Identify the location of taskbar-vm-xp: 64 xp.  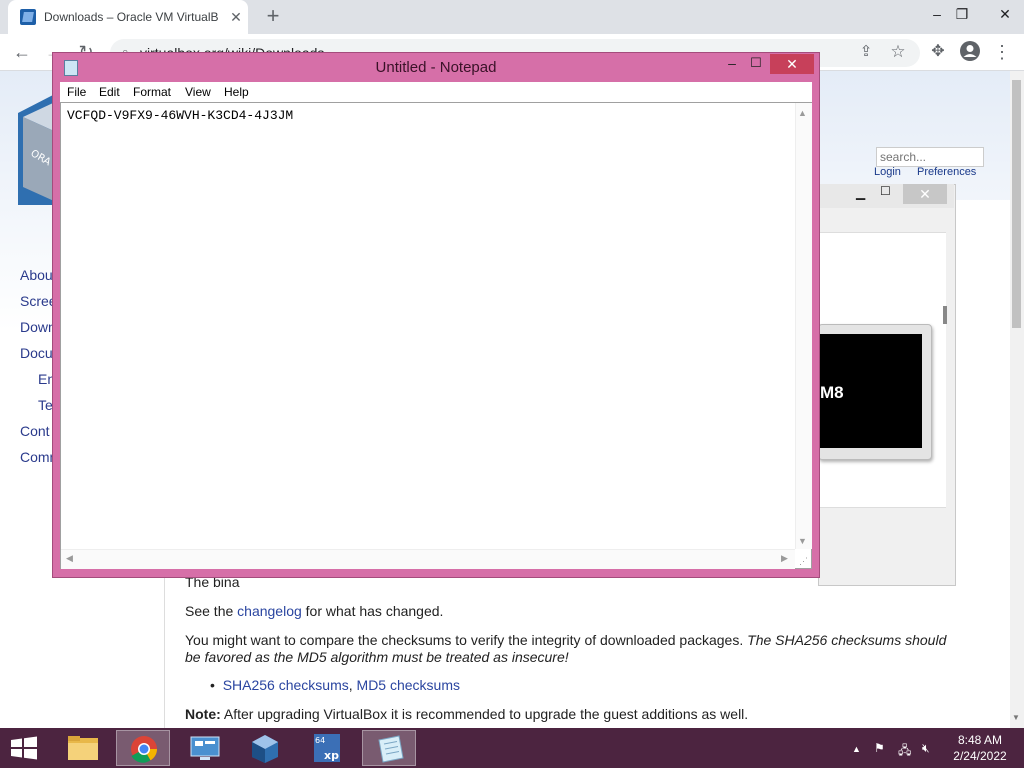
(327, 748).